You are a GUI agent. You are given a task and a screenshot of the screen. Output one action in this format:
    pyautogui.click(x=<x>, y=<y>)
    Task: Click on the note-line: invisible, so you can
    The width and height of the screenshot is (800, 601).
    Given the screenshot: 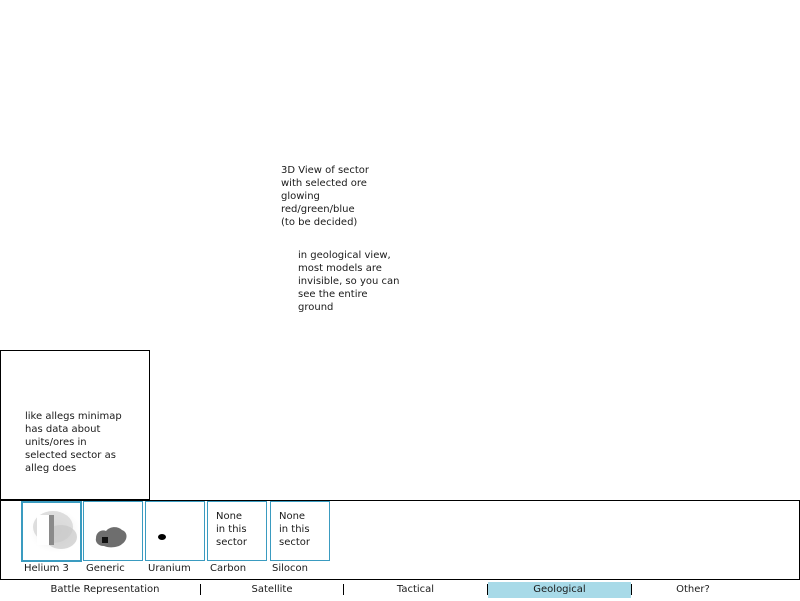 What is the action you would take?
    pyautogui.click(x=349, y=281)
    